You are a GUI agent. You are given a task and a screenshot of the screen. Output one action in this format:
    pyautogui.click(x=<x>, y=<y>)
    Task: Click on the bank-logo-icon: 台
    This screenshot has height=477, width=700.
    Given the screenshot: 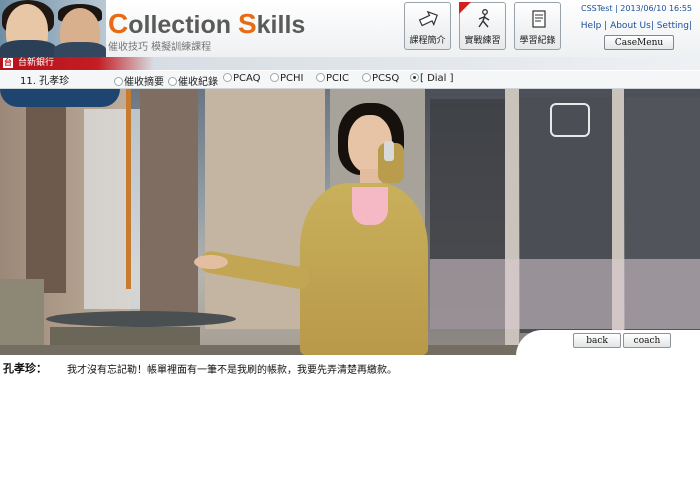 What is the action you would take?
    pyautogui.click(x=8, y=63)
    